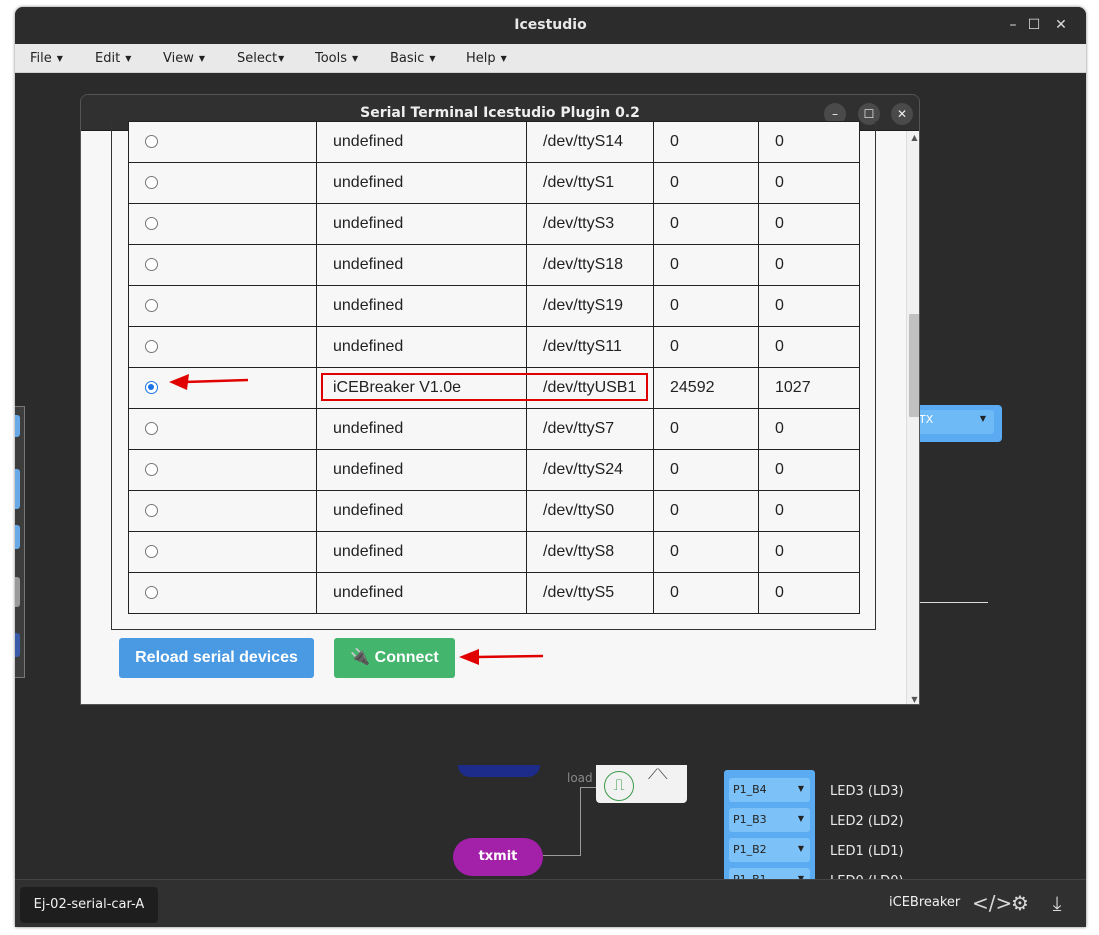 The width and height of the screenshot is (1099, 935). What do you see at coordinates (769, 790) in the screenshot?
I see `led-pin-select: P1_B4 ▼` at bounding box center [769, 790].